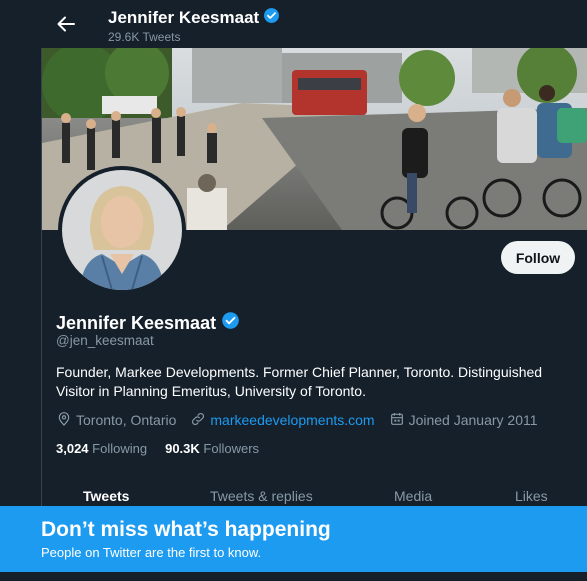 This screenshot has height=581, width=587. Describe the element at coordinates (136, 322) in the screenshot. I see `profile-name-text: Jennifer Keesmaat` at that location.